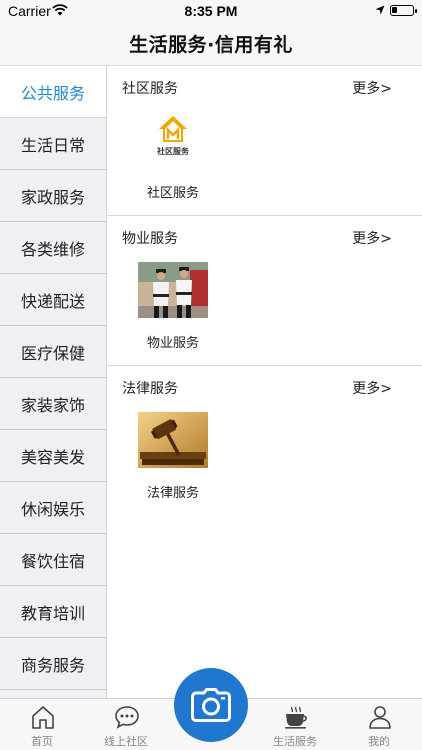 This screenshot has height=750, width=422. I want to click on service-tile-community: 社区服务 社区服务, so click(173, 156).